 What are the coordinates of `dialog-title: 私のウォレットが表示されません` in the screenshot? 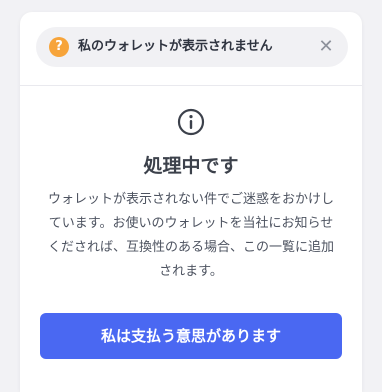 It's located at (175, 46).